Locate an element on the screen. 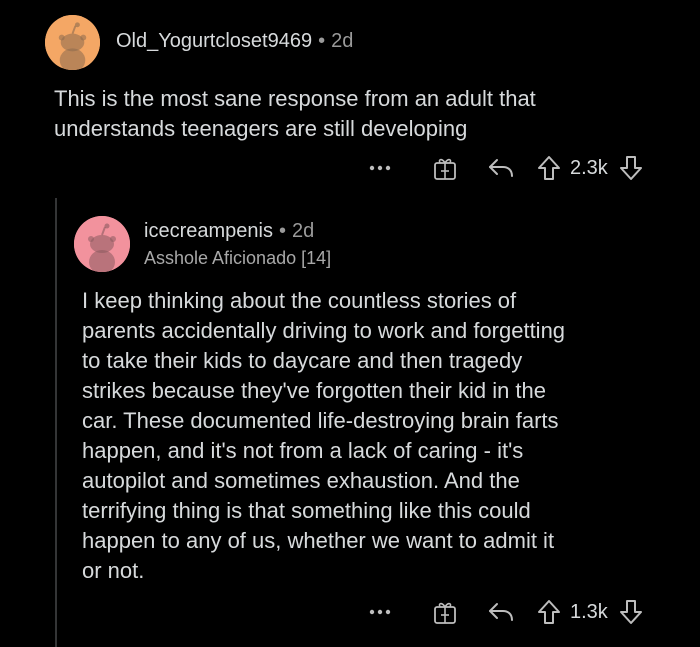 This screenshot has height=647, width=700. user-flair: Asshole Aficionado [14] is located at coordinates (238, 258).